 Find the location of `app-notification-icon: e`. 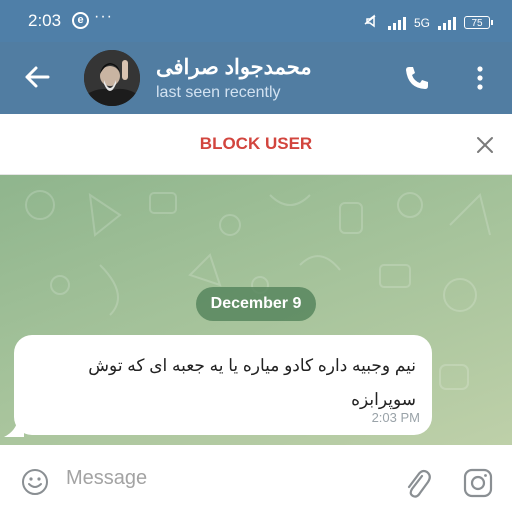

app-notification-icon: e is located at coordinates (80, 20).